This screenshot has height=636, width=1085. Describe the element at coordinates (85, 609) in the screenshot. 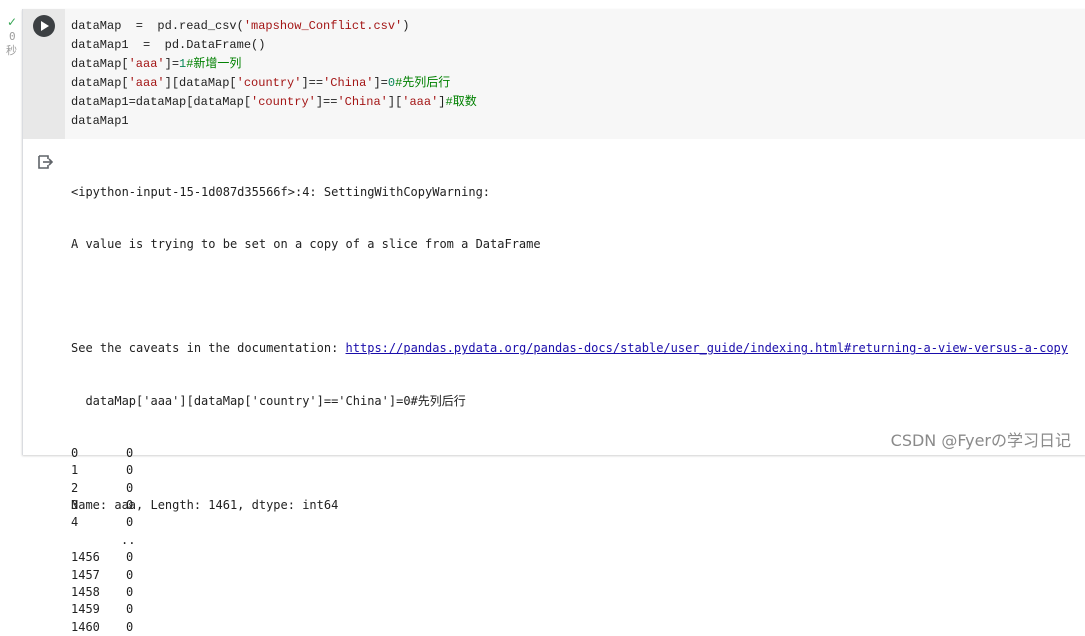

I see `series-index: 1459` at that location.